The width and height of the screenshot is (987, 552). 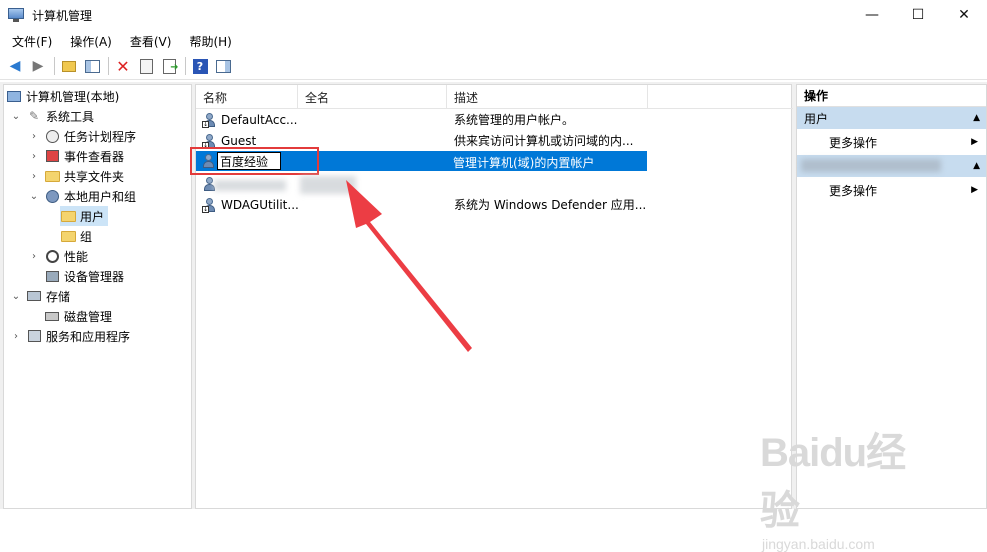 What do you see at coordinates (123, 66) in the screenshot?
I see `delete-icon: ✕` at bounding box center [123, 66].